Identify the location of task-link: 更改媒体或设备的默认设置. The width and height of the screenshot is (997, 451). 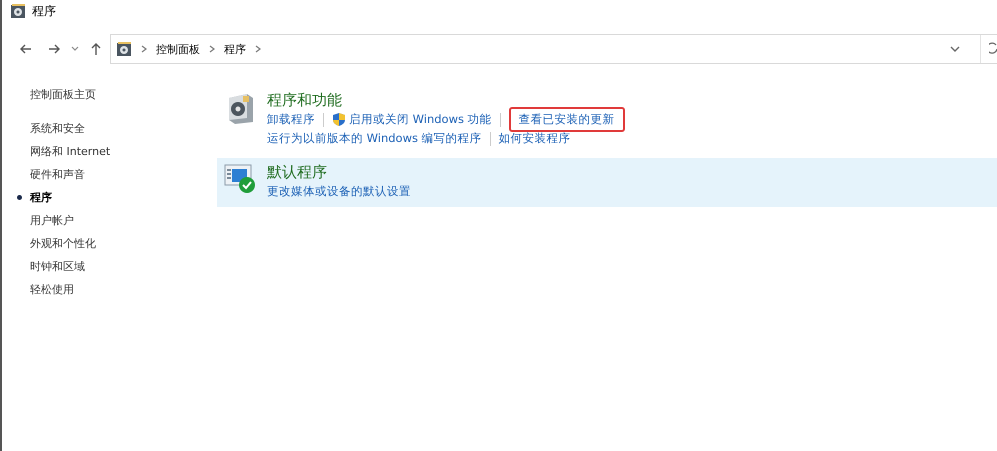
(339, 191).